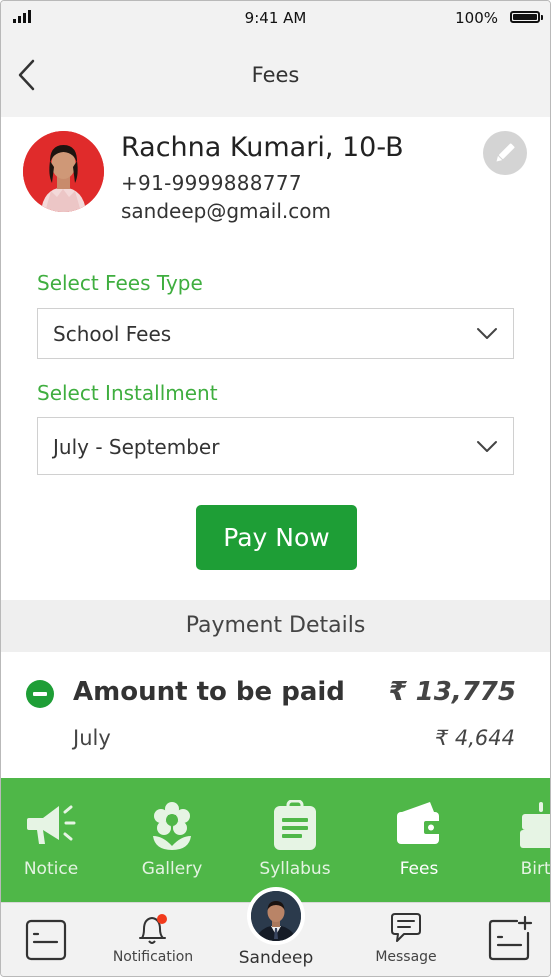 Image resolution: width=551 pixels, height=977 pixels. Describe the element at coordinates (63, 171) in the screenshot. I see `student-avatar` at that location.